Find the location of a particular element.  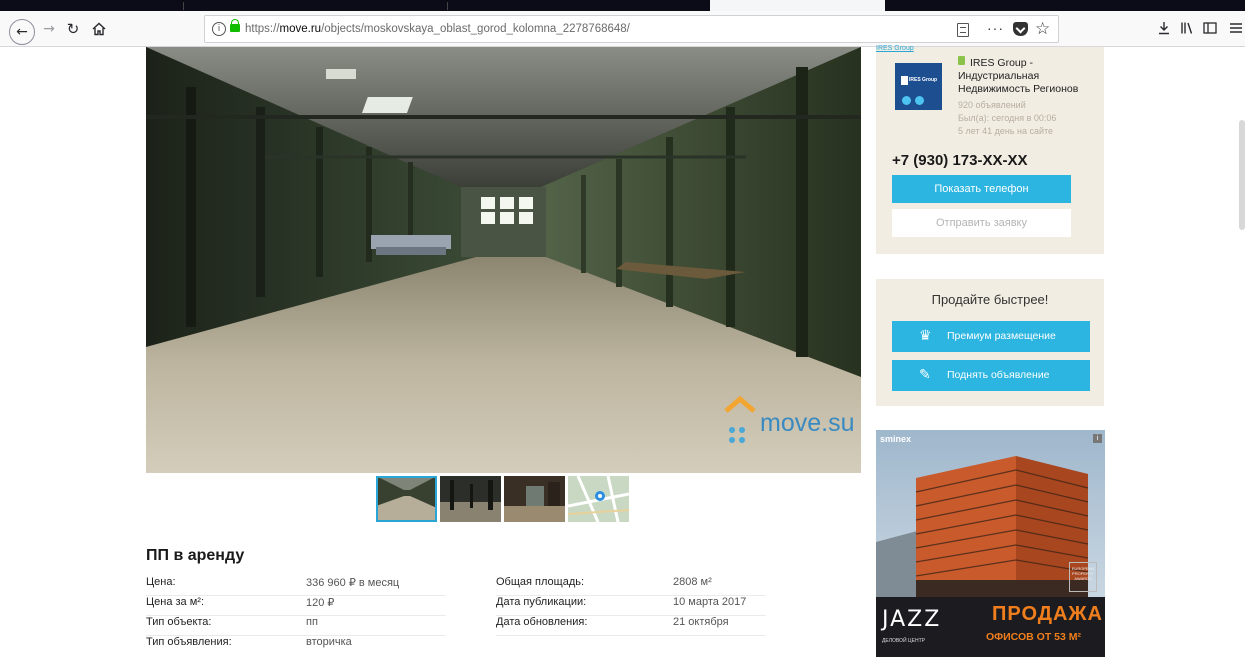

raise-listing-label: Поднять объявление is located at coordinates (998, 375).